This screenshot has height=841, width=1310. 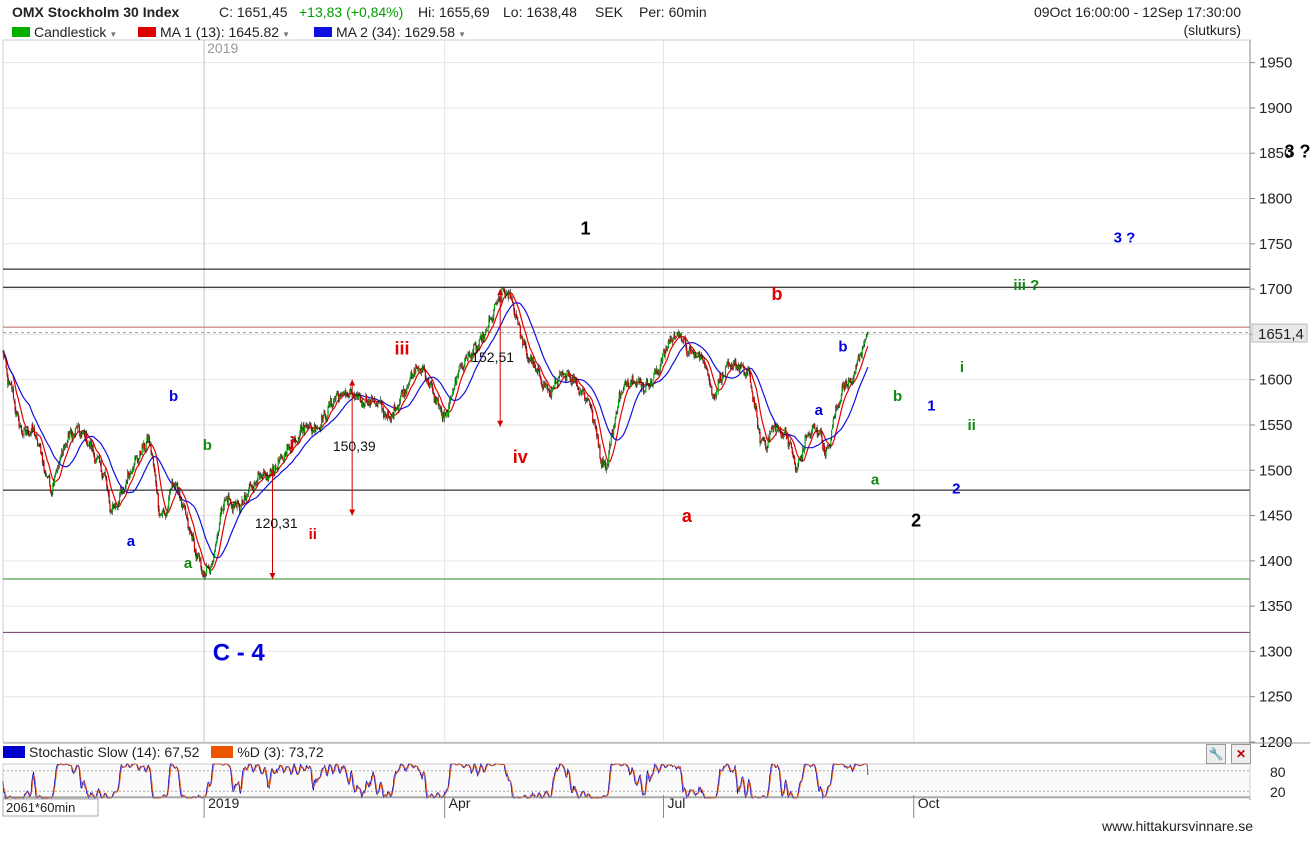 What do you see at coordinates (21, 32) in the screenshot?
I see `candlestick-swatch-icon` at bounding box center [21, 32].